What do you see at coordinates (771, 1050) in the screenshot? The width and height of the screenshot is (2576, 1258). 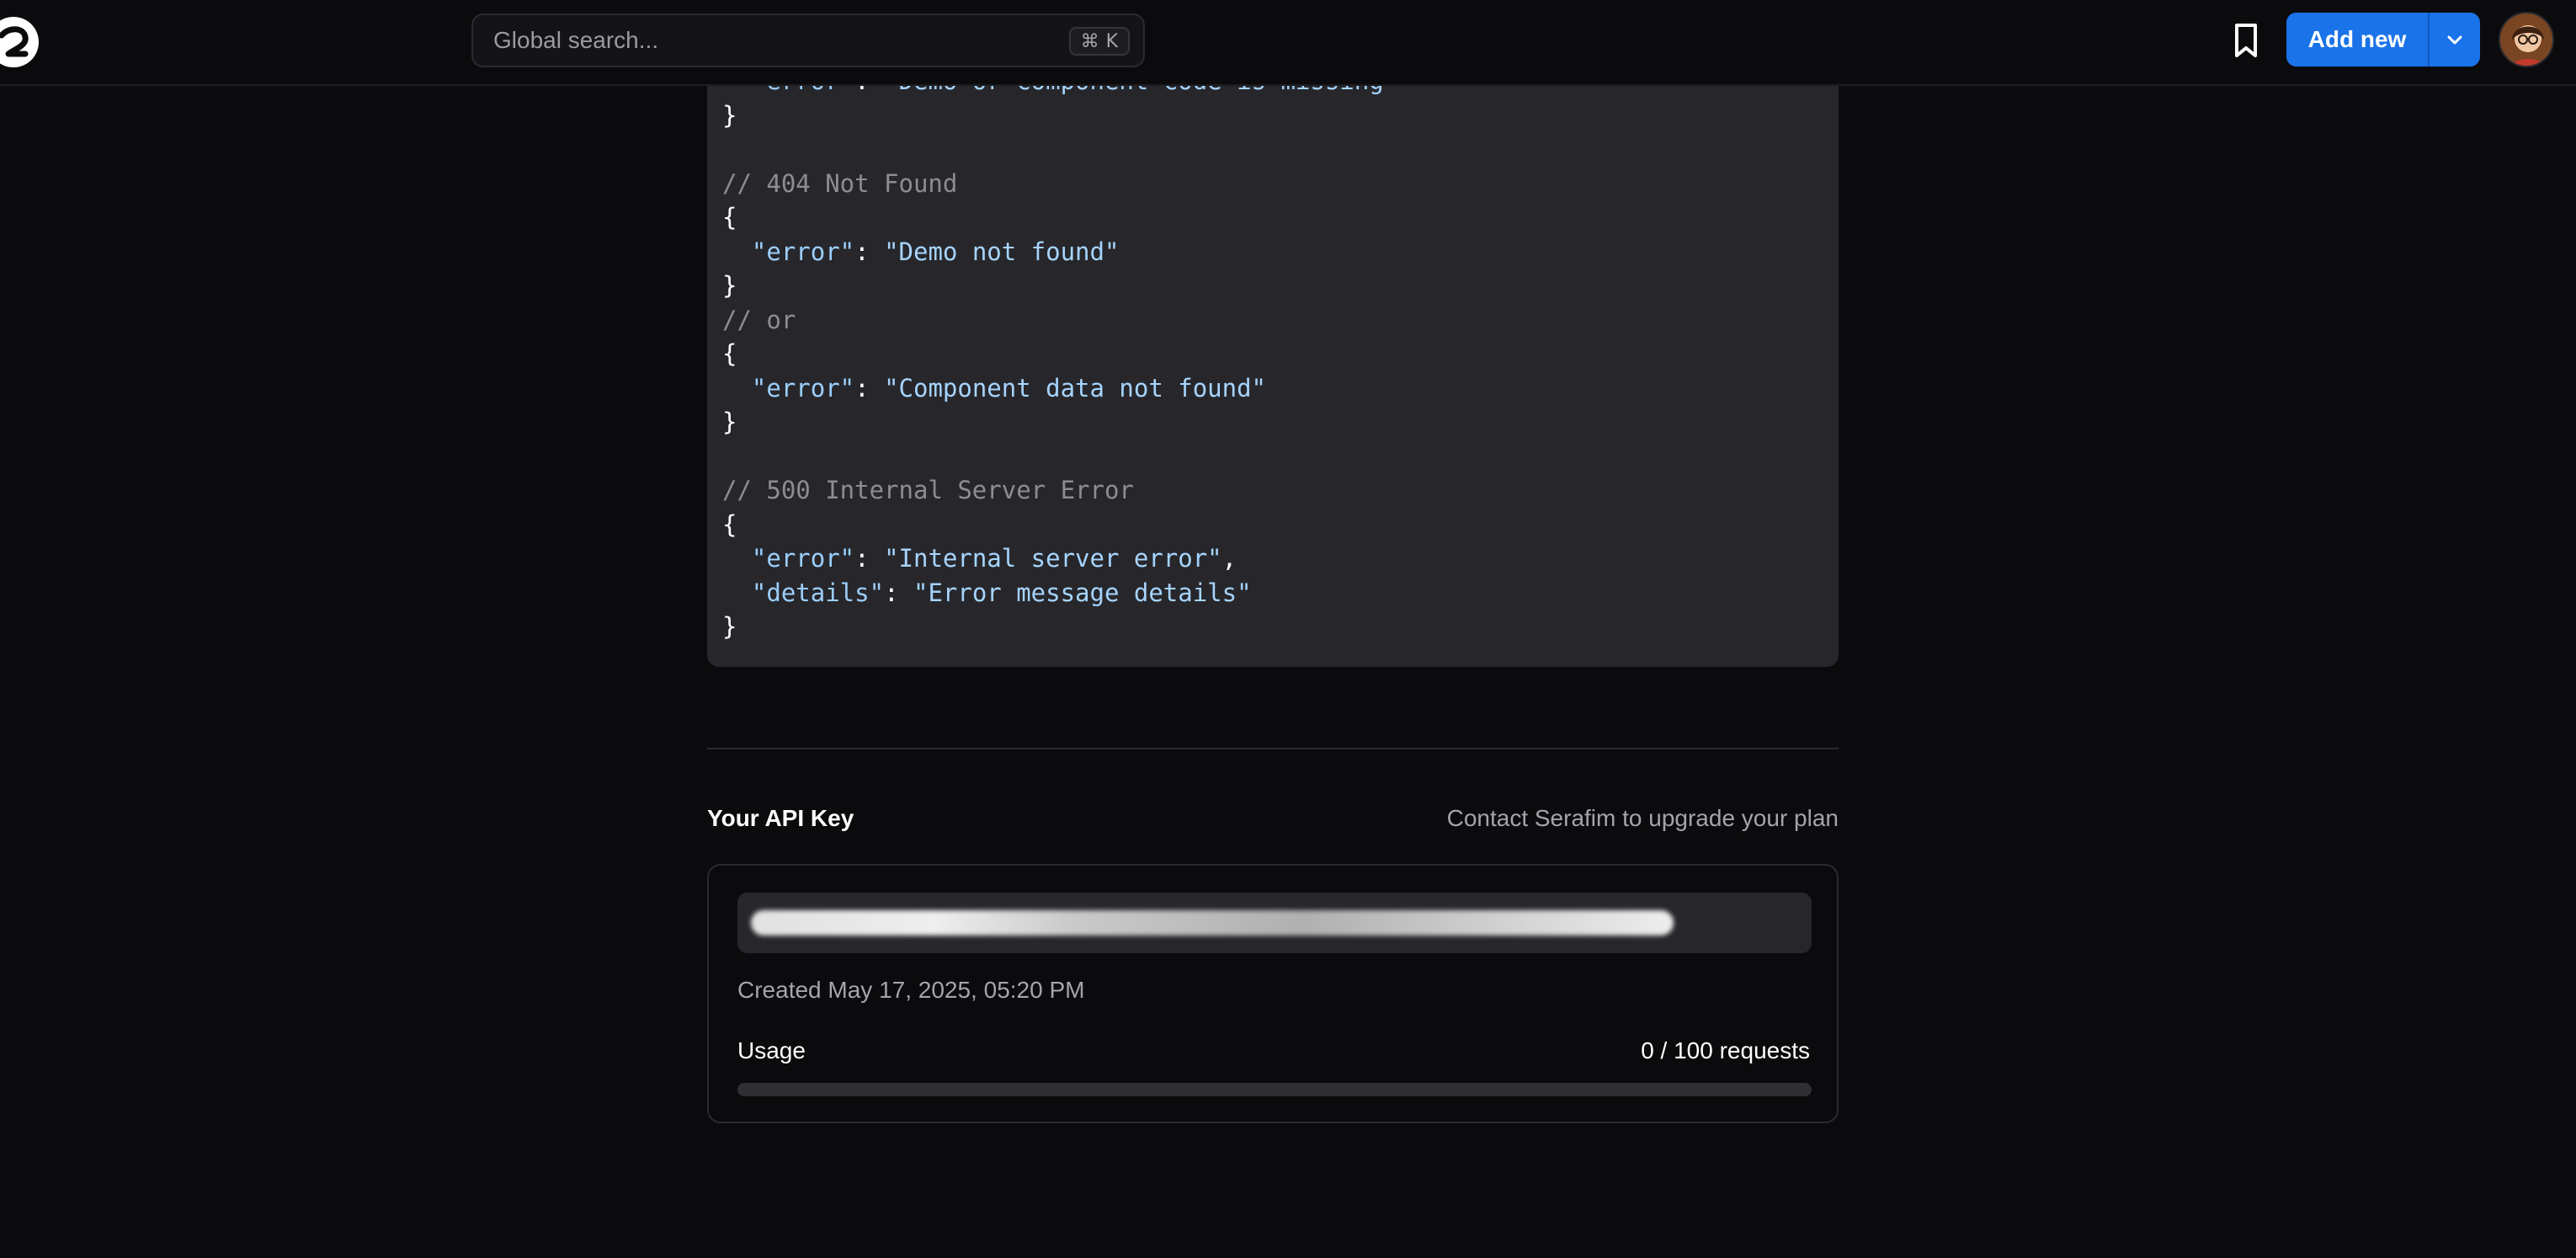 I see `usage-label: Usage` at bounding box center [771, 1050].